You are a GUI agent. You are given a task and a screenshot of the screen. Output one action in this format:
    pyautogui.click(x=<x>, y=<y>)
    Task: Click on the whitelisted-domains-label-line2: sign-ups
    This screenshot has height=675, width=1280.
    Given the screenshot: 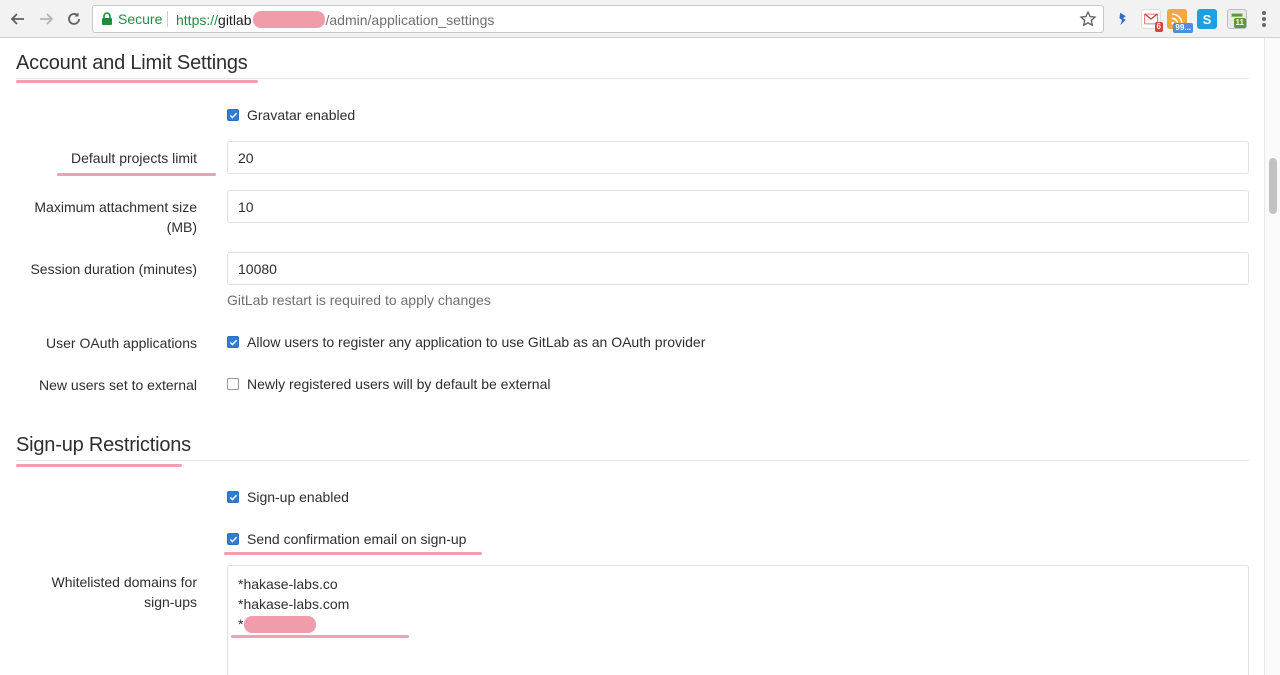 What is the action you would take?
    pyautogui.click(x=170, y=602)
    